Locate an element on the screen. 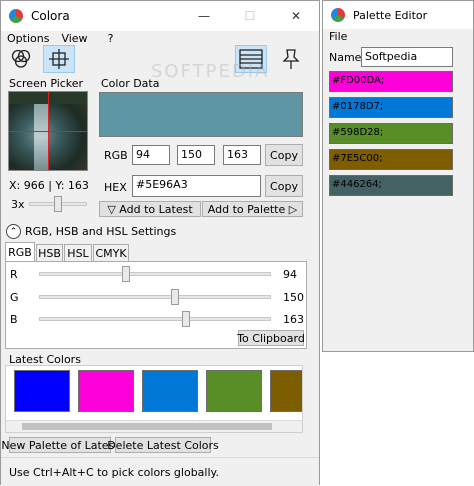 The image size is (474, 486). palette-menu-bar: File is located at coordinates (398, 37).